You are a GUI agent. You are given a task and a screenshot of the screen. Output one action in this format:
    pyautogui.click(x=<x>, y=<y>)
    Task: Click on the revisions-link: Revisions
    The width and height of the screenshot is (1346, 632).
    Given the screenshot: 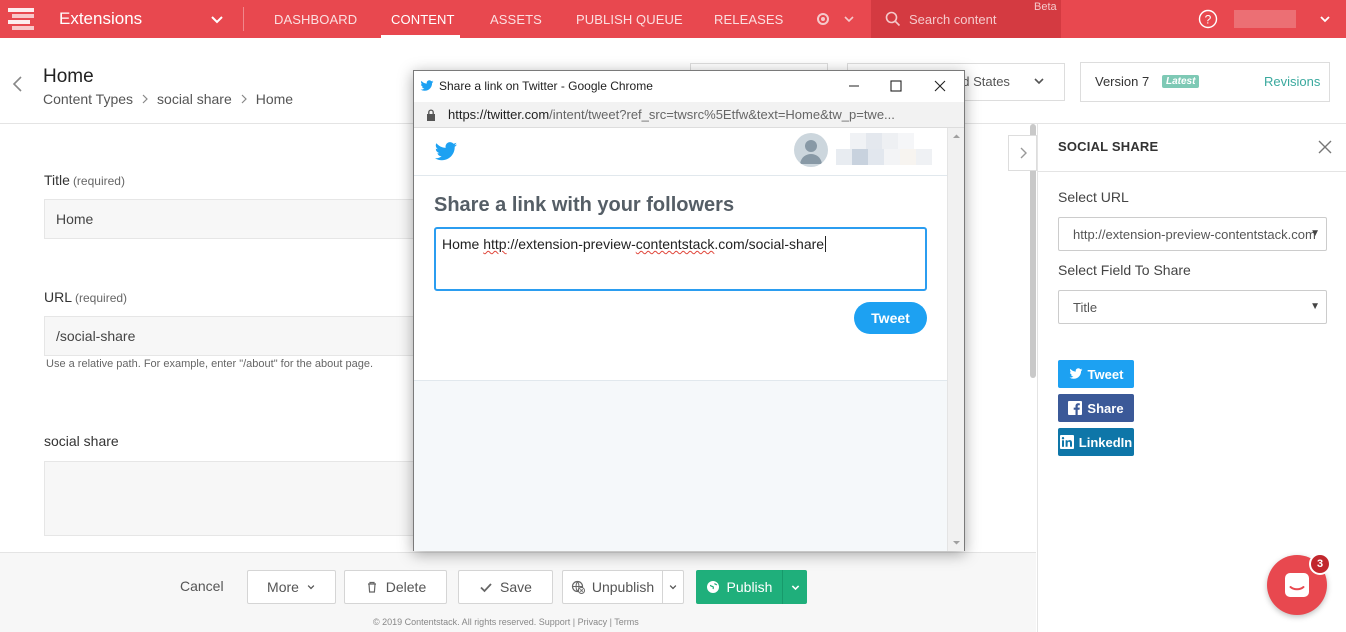 What is the action you would take?
    pyautogui.click(x=1292, y=81)
    